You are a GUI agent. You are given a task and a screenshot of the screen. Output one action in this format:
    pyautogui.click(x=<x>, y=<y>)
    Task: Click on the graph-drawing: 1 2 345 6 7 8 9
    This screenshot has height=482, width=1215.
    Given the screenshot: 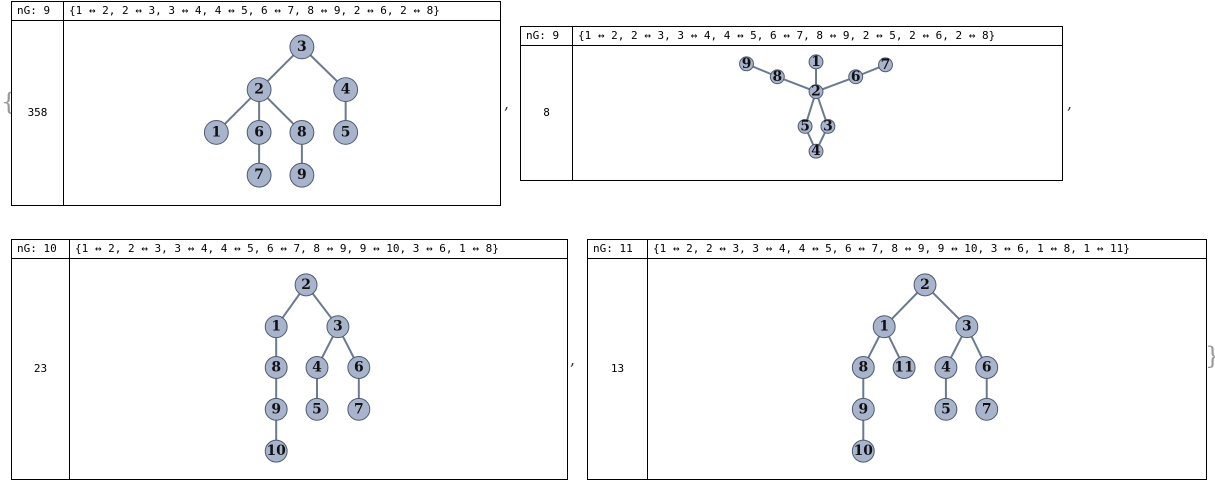 What is the action you would take?
    pyautogui.click(x=817, y=112)
    